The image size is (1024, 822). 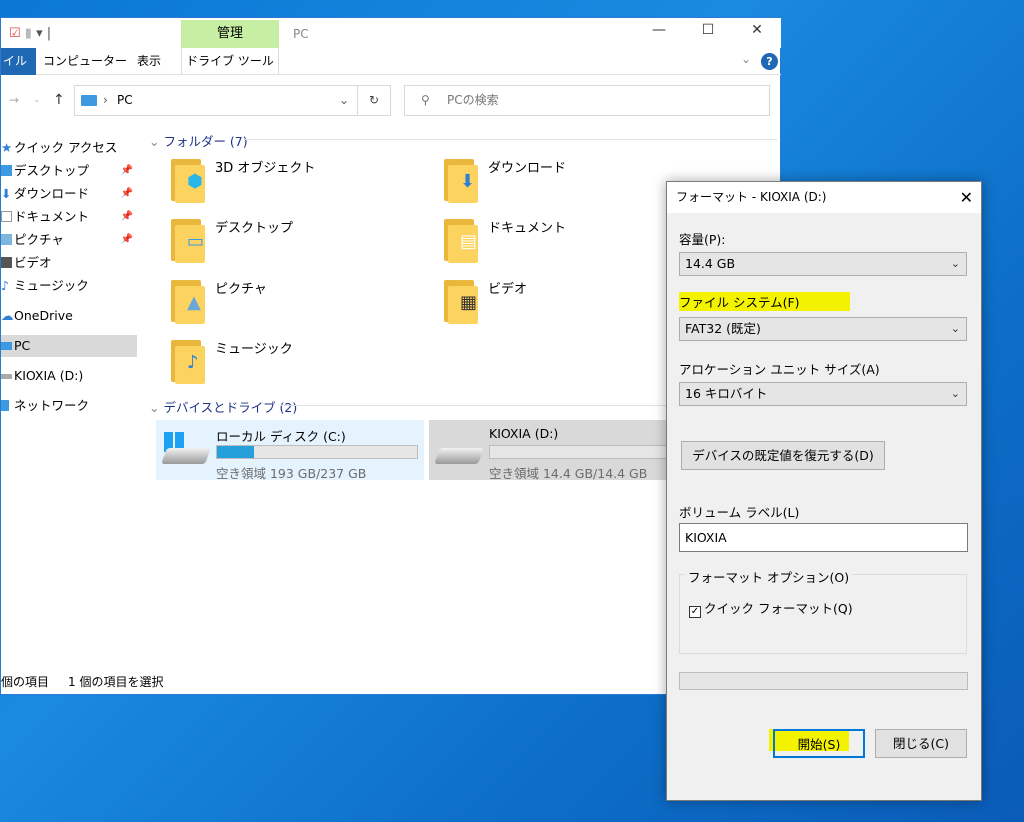 What do you see at coordinates (921, 743) in the screenshot?
I see `close-dialog-button: 閉じる(C)` at bounding box center [921, 743].